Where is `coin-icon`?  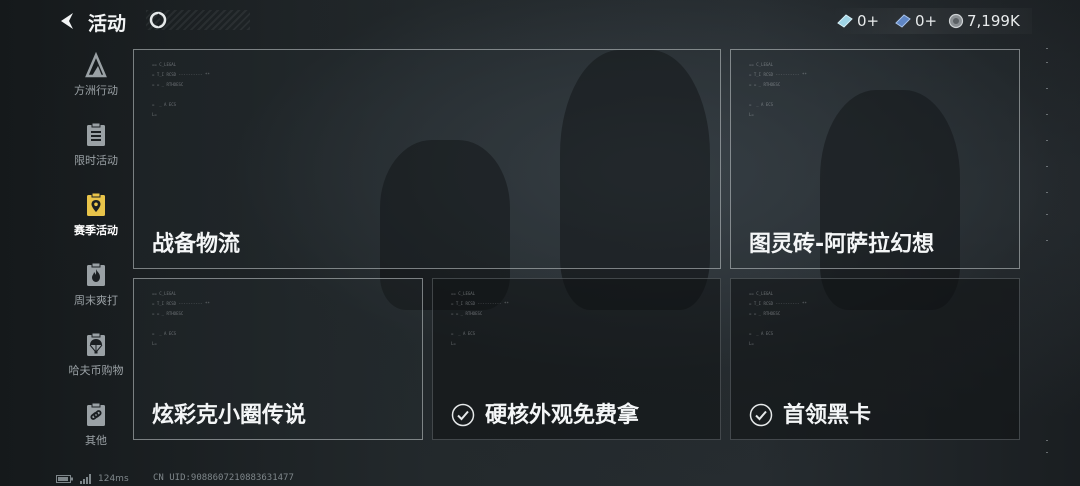 coin-icon is located at coordinates (956, 21).